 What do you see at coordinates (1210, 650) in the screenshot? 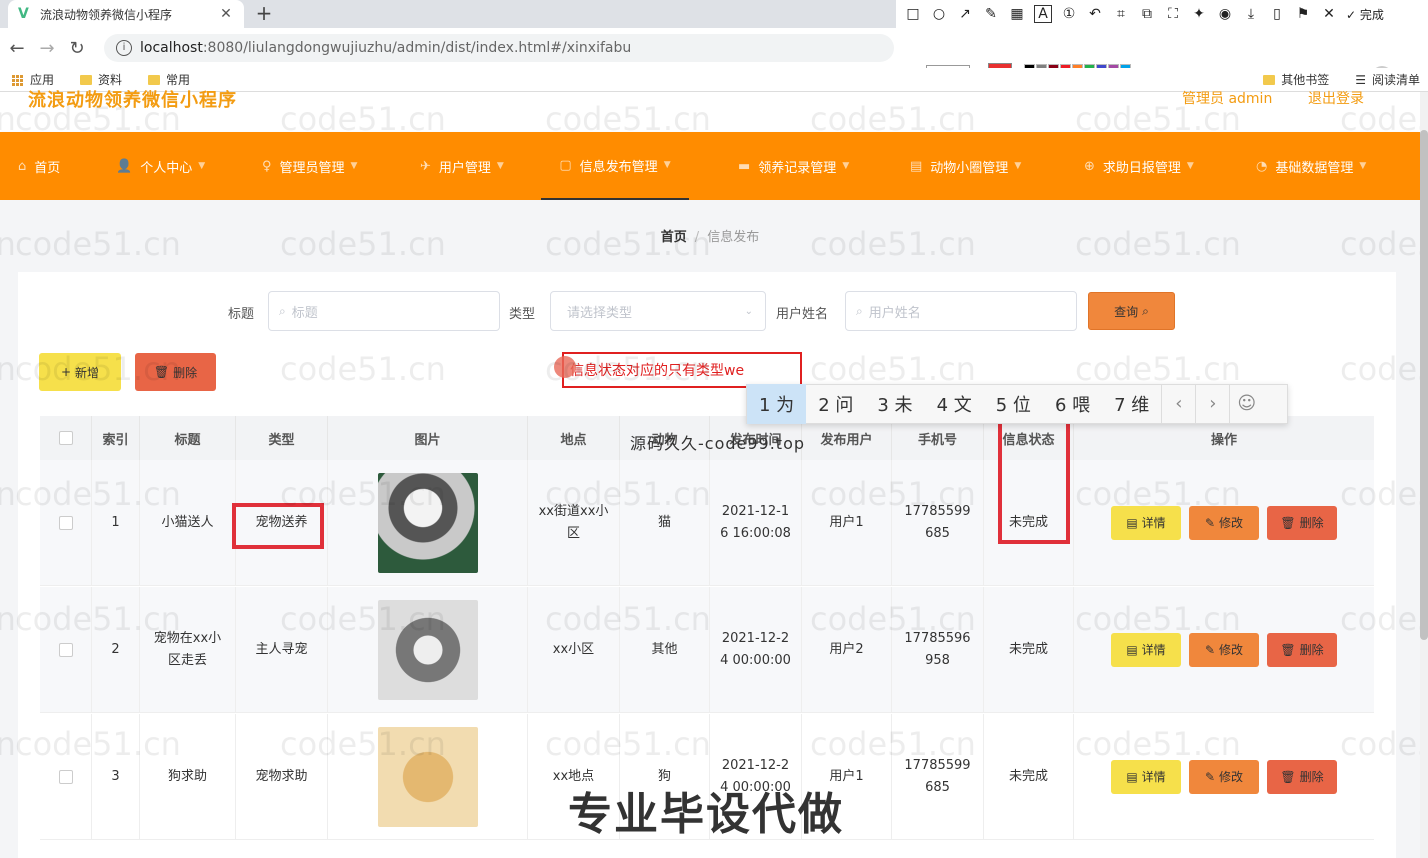
I see `edit-icon: ✎` at bounding box center [1210, 650].